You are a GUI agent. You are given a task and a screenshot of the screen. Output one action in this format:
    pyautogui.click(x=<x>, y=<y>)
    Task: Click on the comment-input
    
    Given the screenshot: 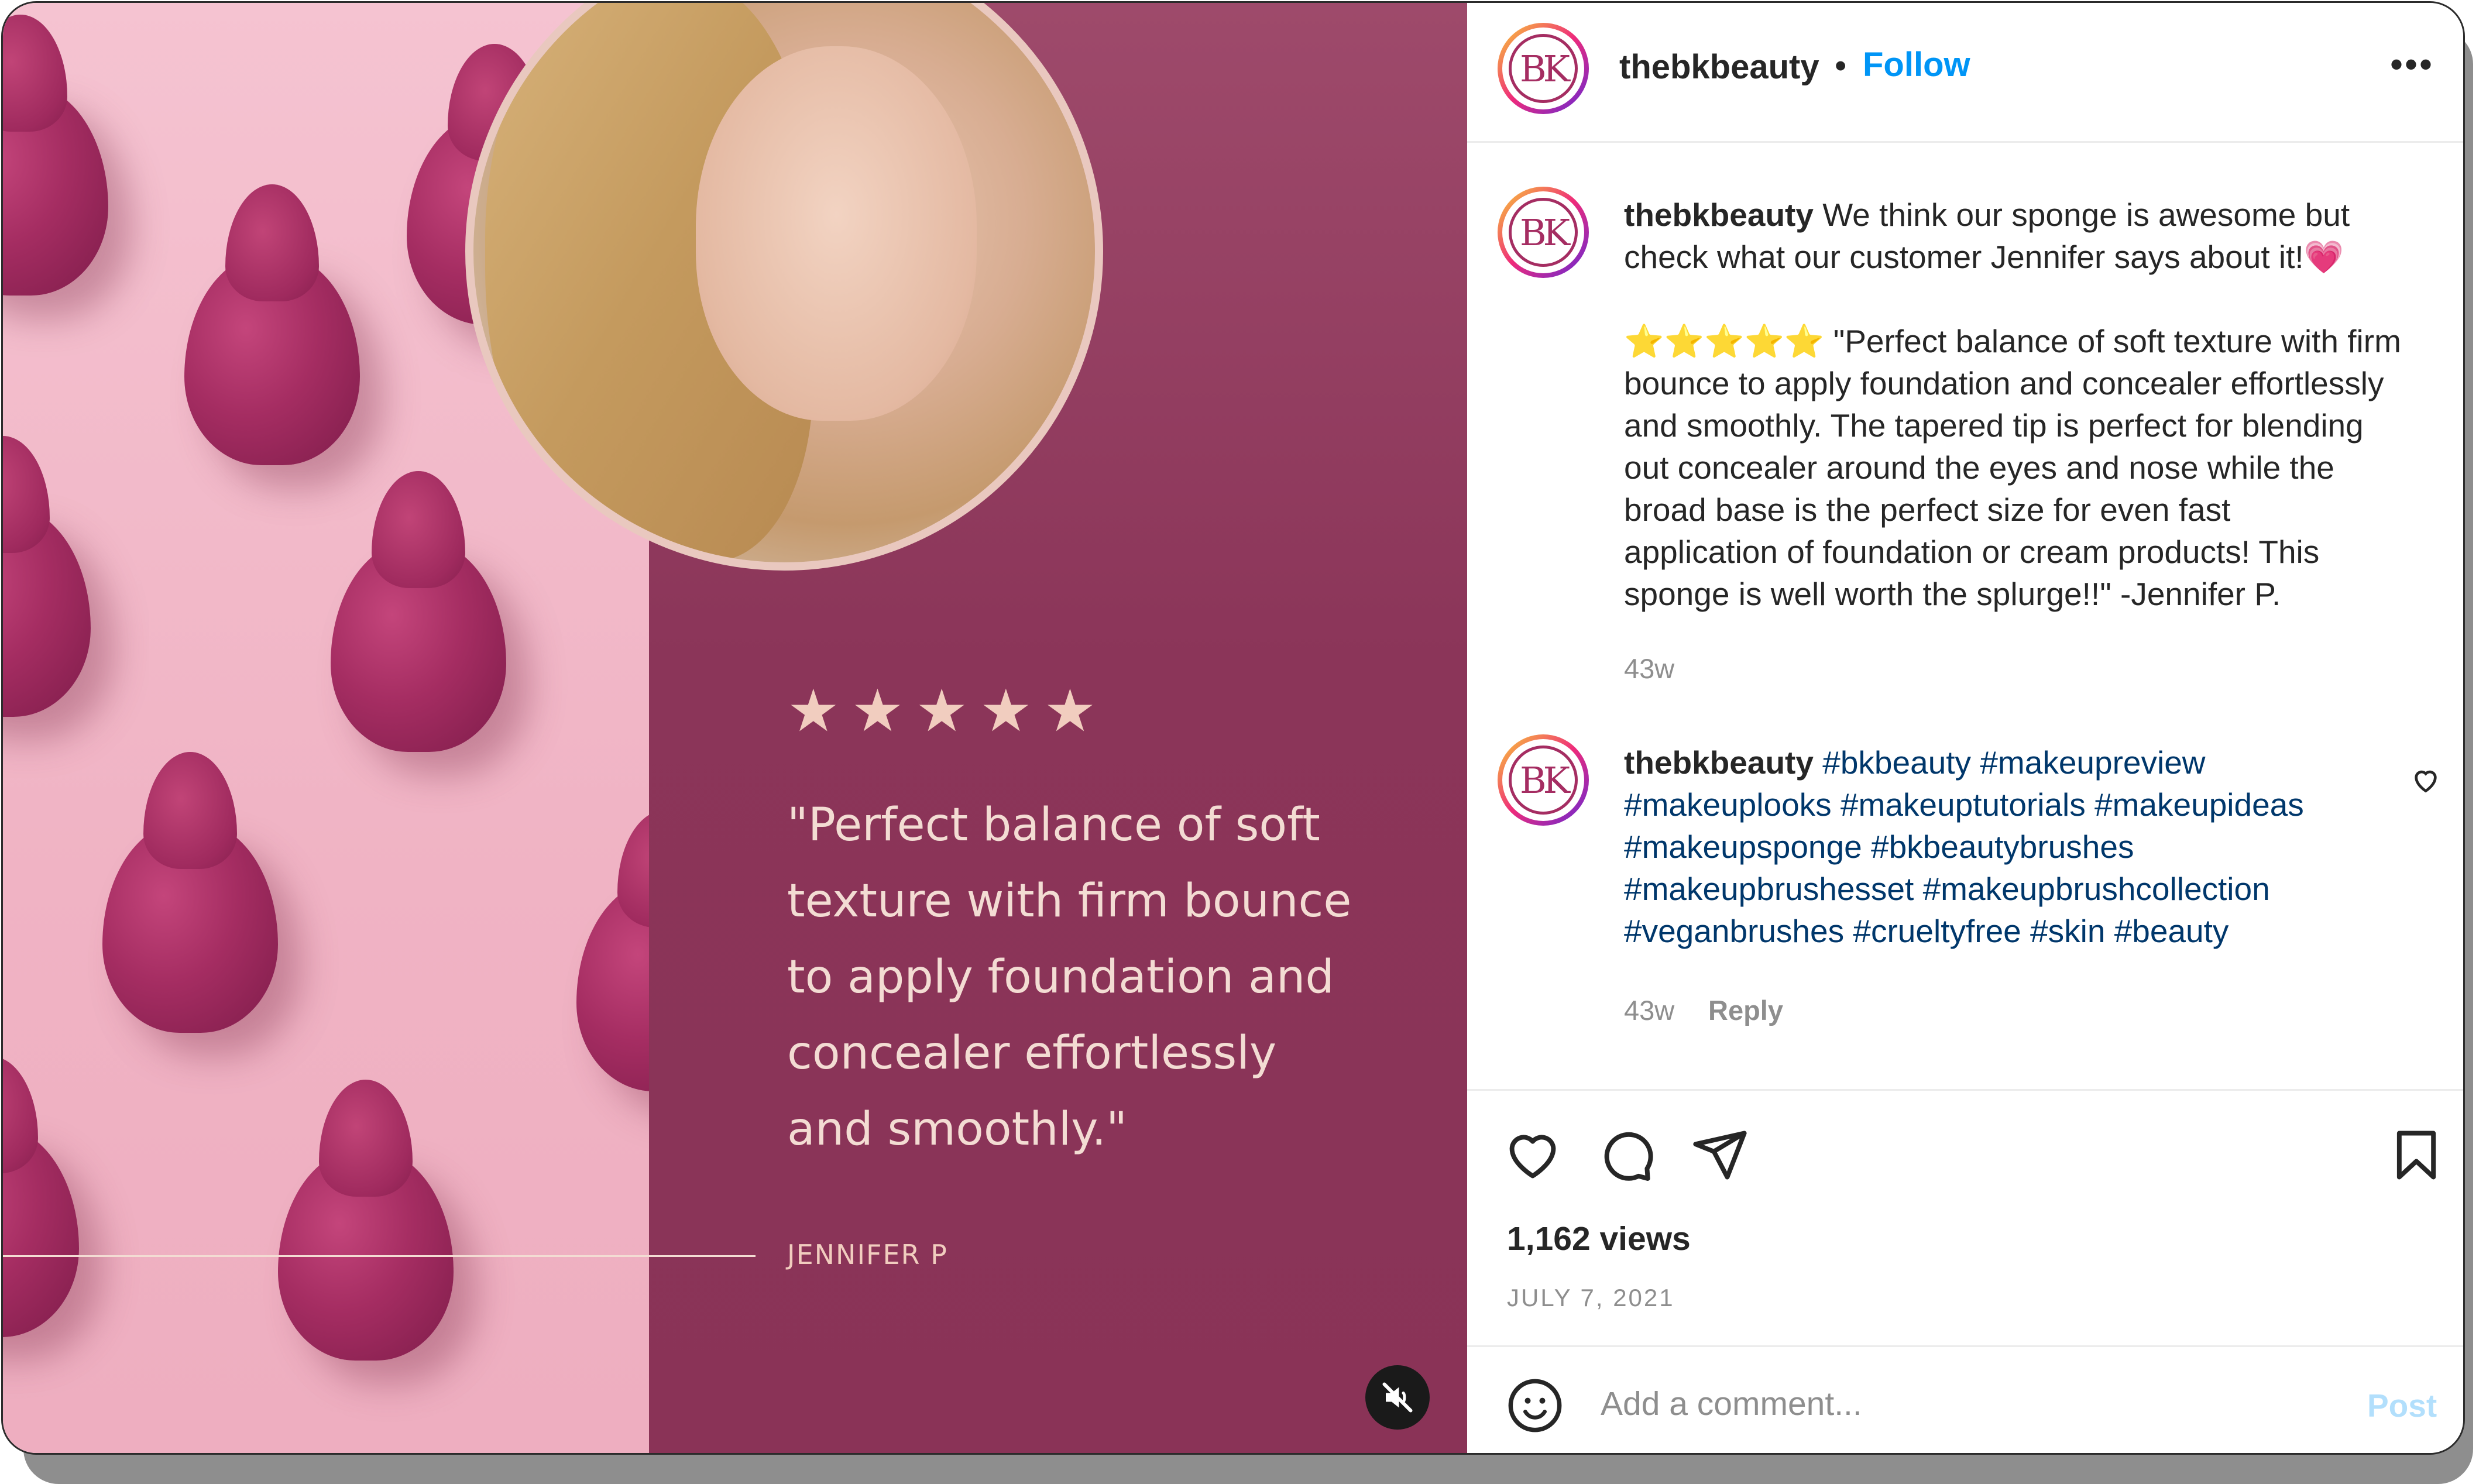 What is the action you would take?
    pyautogui.click(x=1951, y=1404)
    